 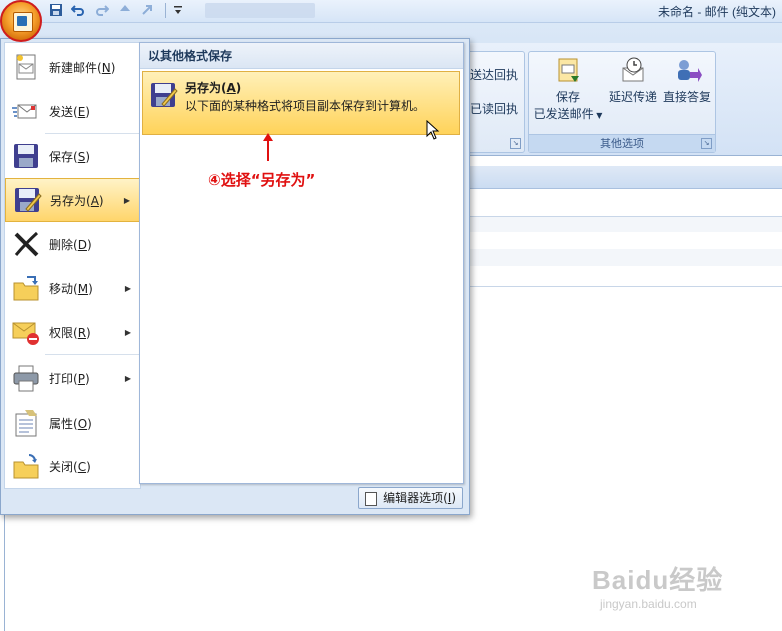 I want to click on delay-delivery-label: 延迟传递, so click(x=632, y=97).